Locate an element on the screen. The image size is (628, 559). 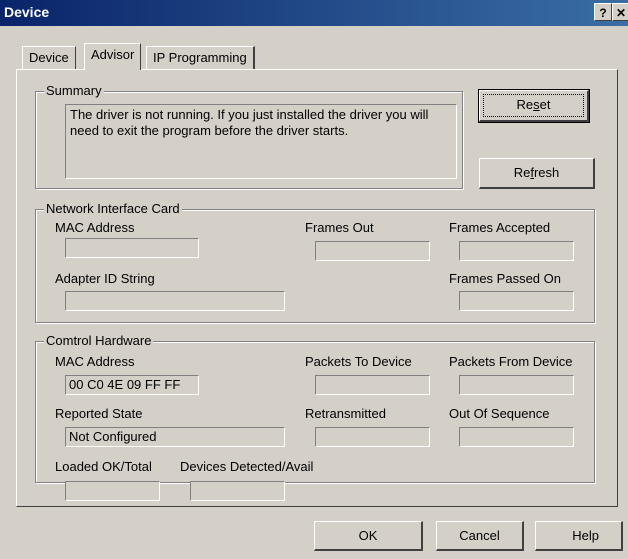
frames-accepted-label: Frames Accepted is located at coordinates (500, 227).